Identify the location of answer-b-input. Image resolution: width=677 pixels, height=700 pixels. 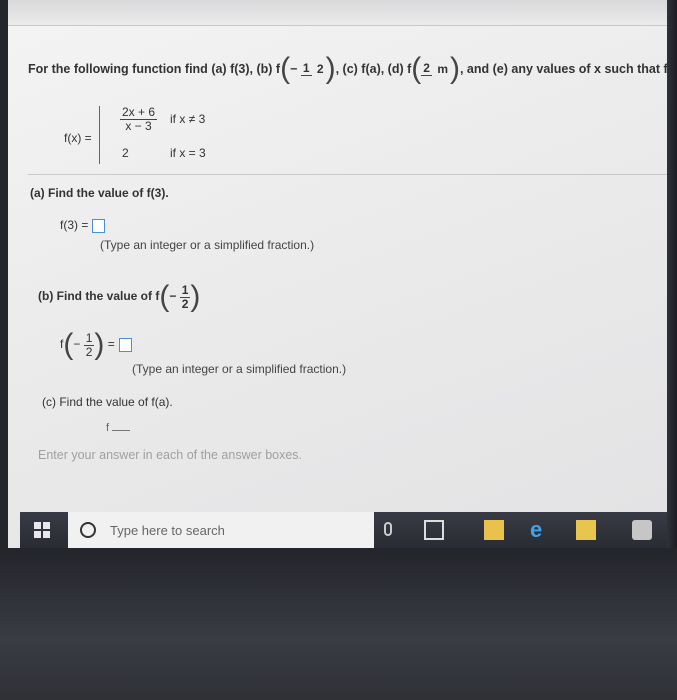
(125, 345).